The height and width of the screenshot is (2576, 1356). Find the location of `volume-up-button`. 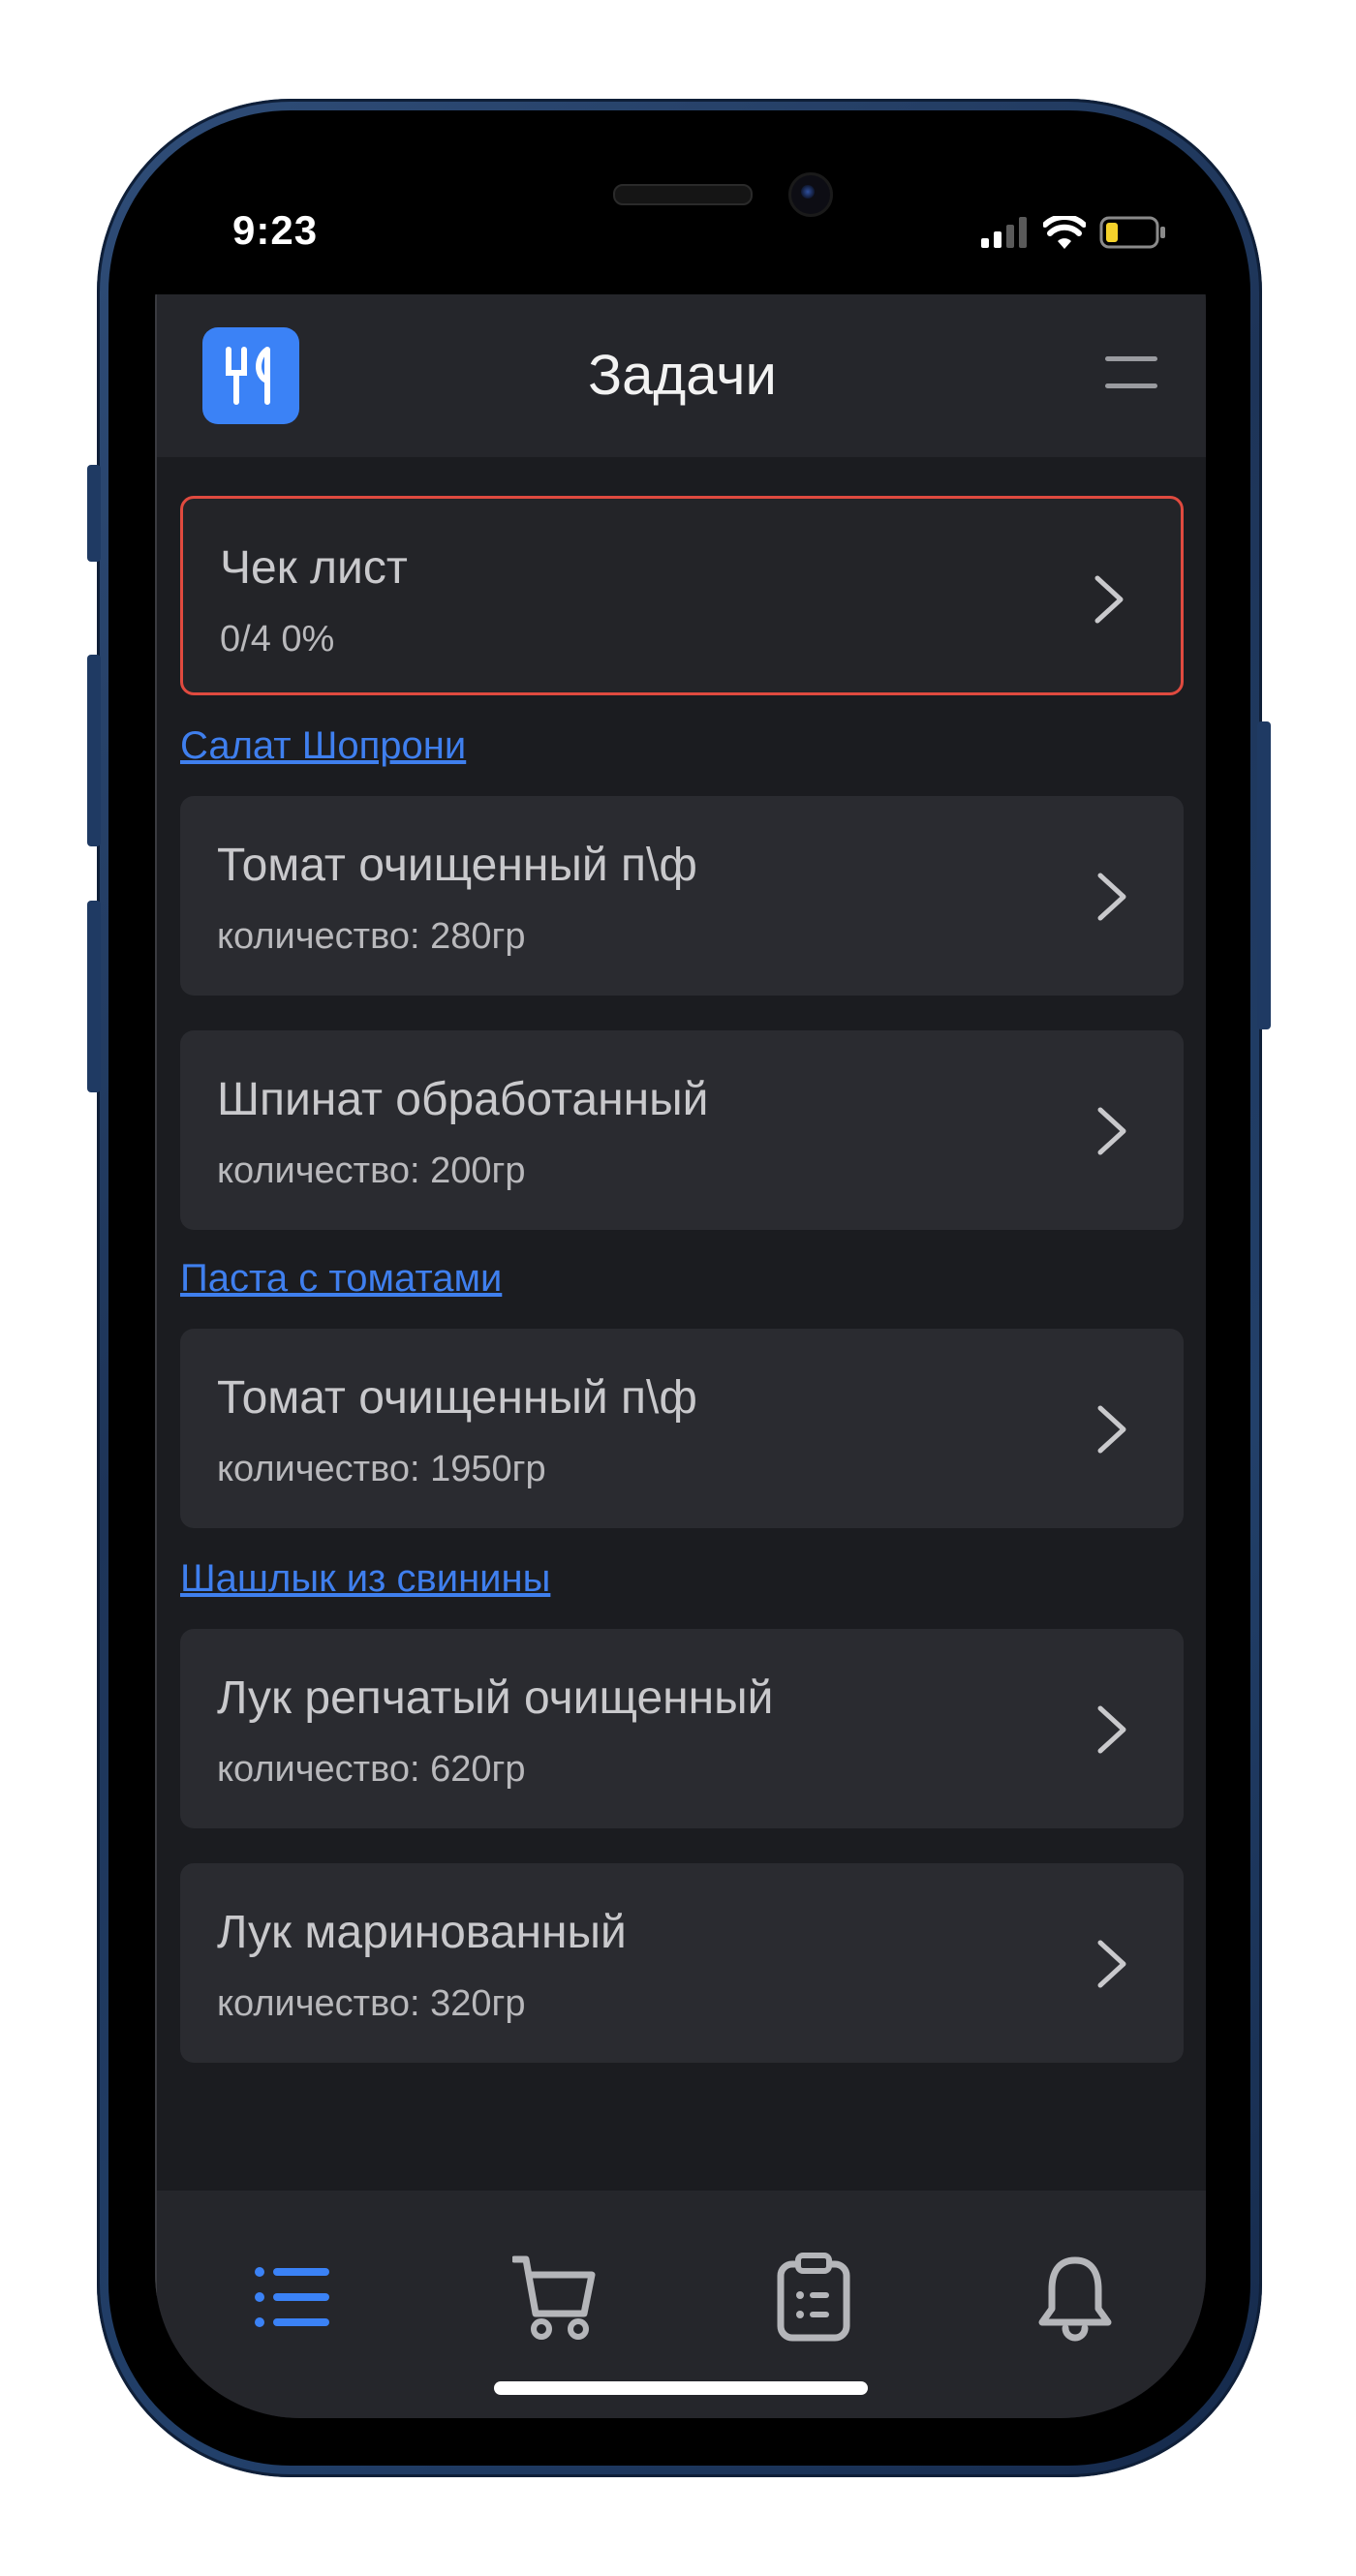

volume-up-button is located at coordinates (94, 750).